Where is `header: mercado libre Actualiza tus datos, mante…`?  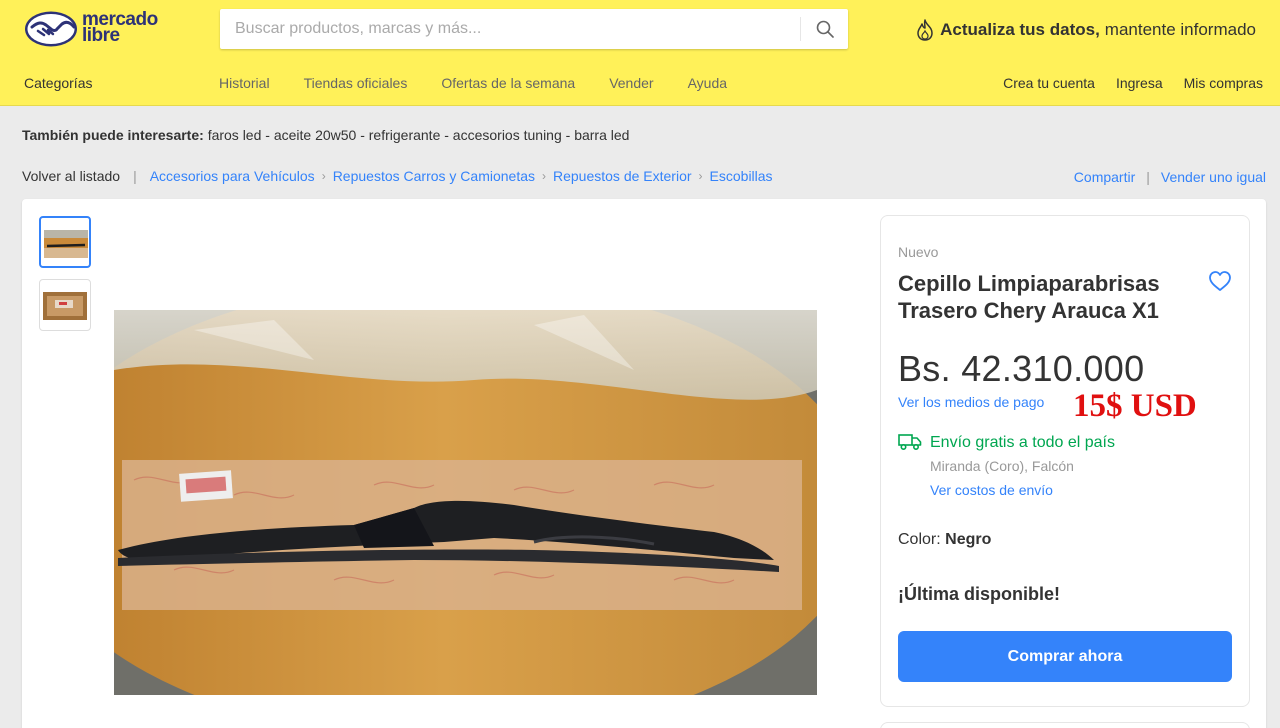
header: mercado libre Actualiza tus datos, mante… is located at coordinates (640, 53).